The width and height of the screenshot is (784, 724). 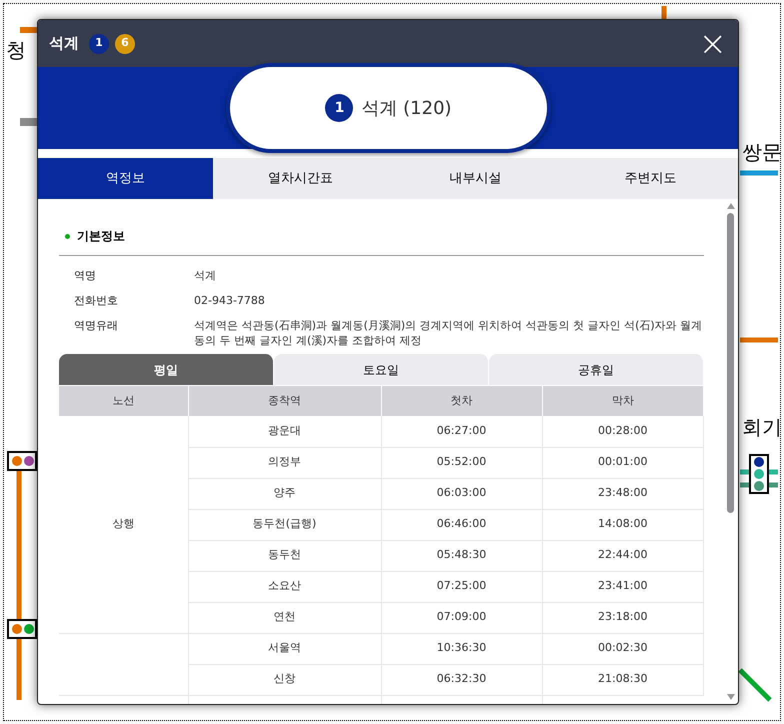 What do you see at coordinates (85, 275) in the screenshot?
I see `info-label: 역명` at bounding box center [85, 275].